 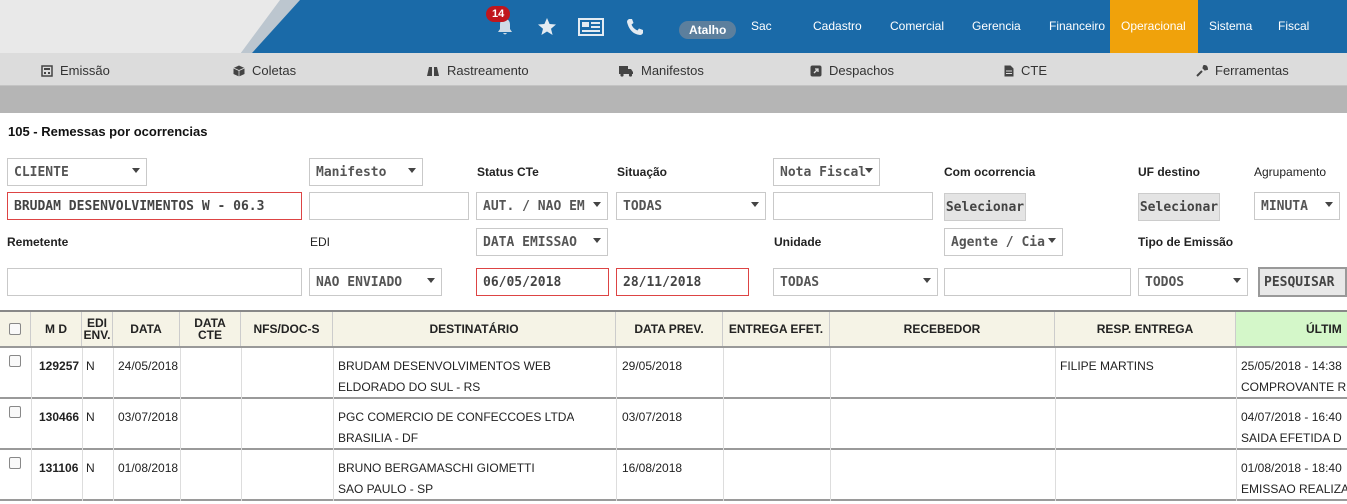 I want to click on news-button, so click(x=591, y=27).